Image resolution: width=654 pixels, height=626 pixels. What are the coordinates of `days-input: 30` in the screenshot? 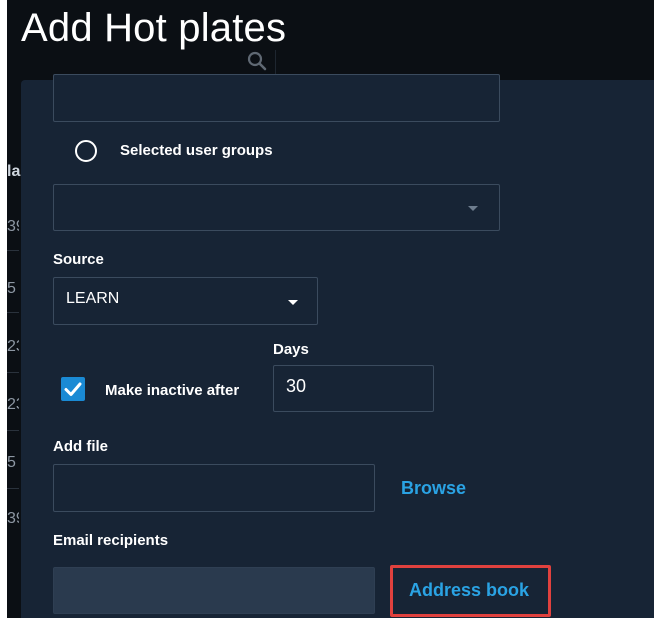 It's located at (353, 388).